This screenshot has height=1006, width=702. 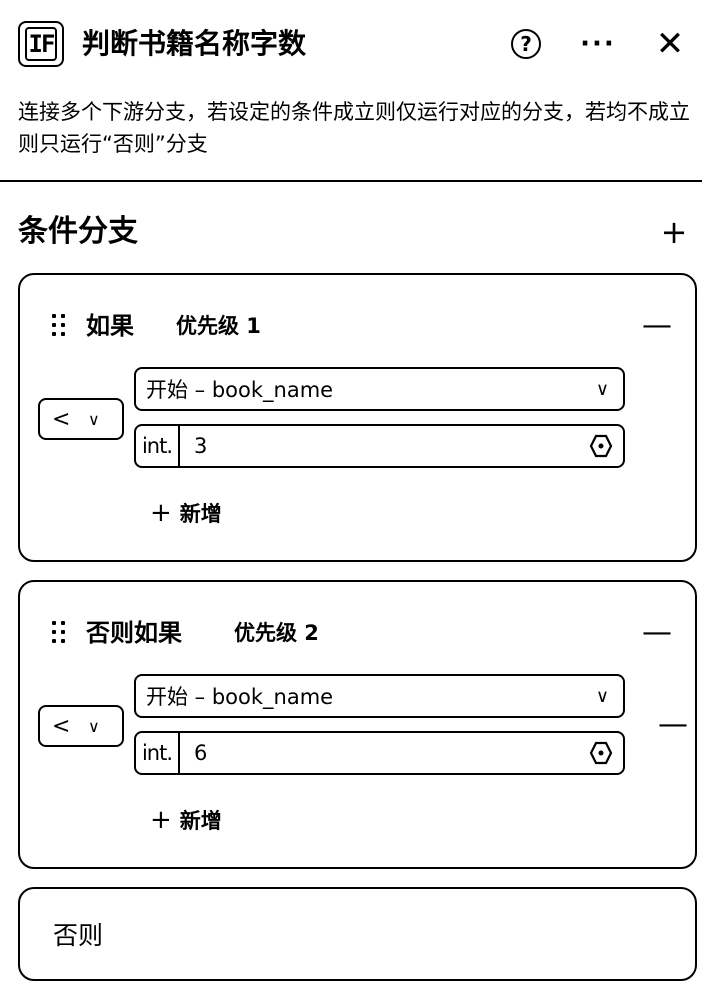 I want to click on right-operand-value: 3, so click(x=391, y=446).